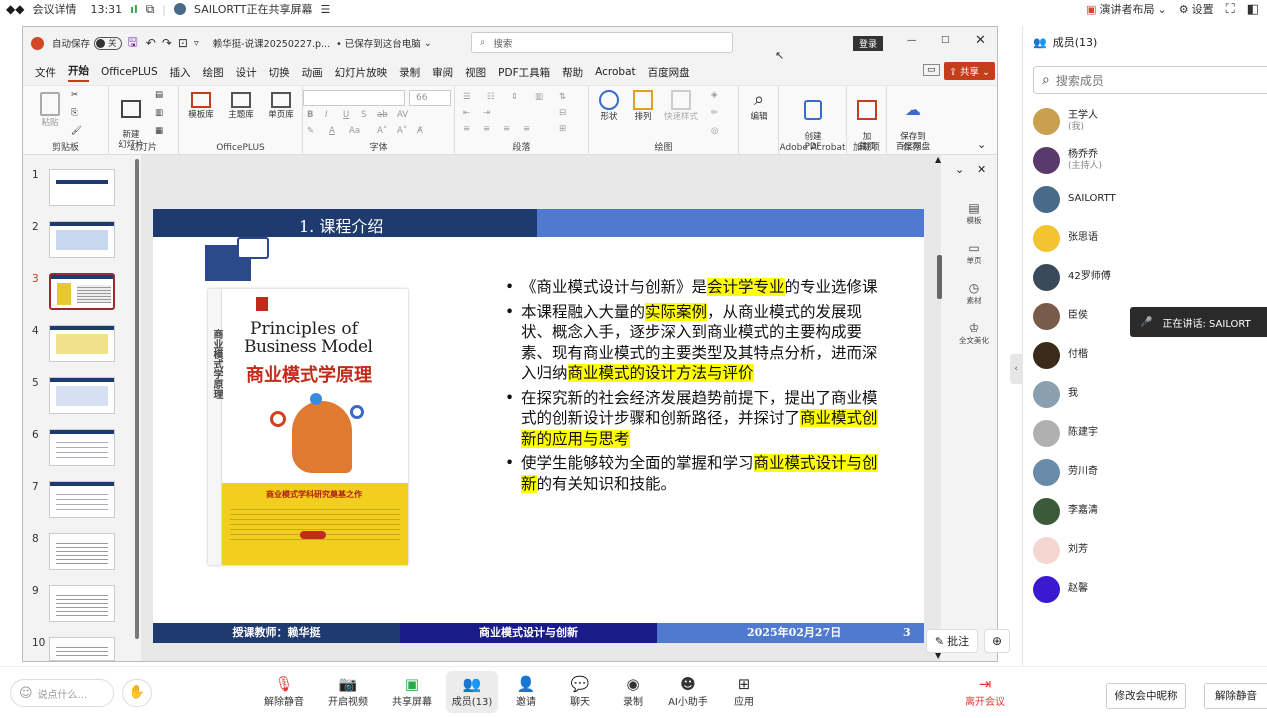 This screenshot has height=718, width=1267. Describe the element at coordinates (363, 115) in the screenshot. I see `shadow-icon: S` at that location.